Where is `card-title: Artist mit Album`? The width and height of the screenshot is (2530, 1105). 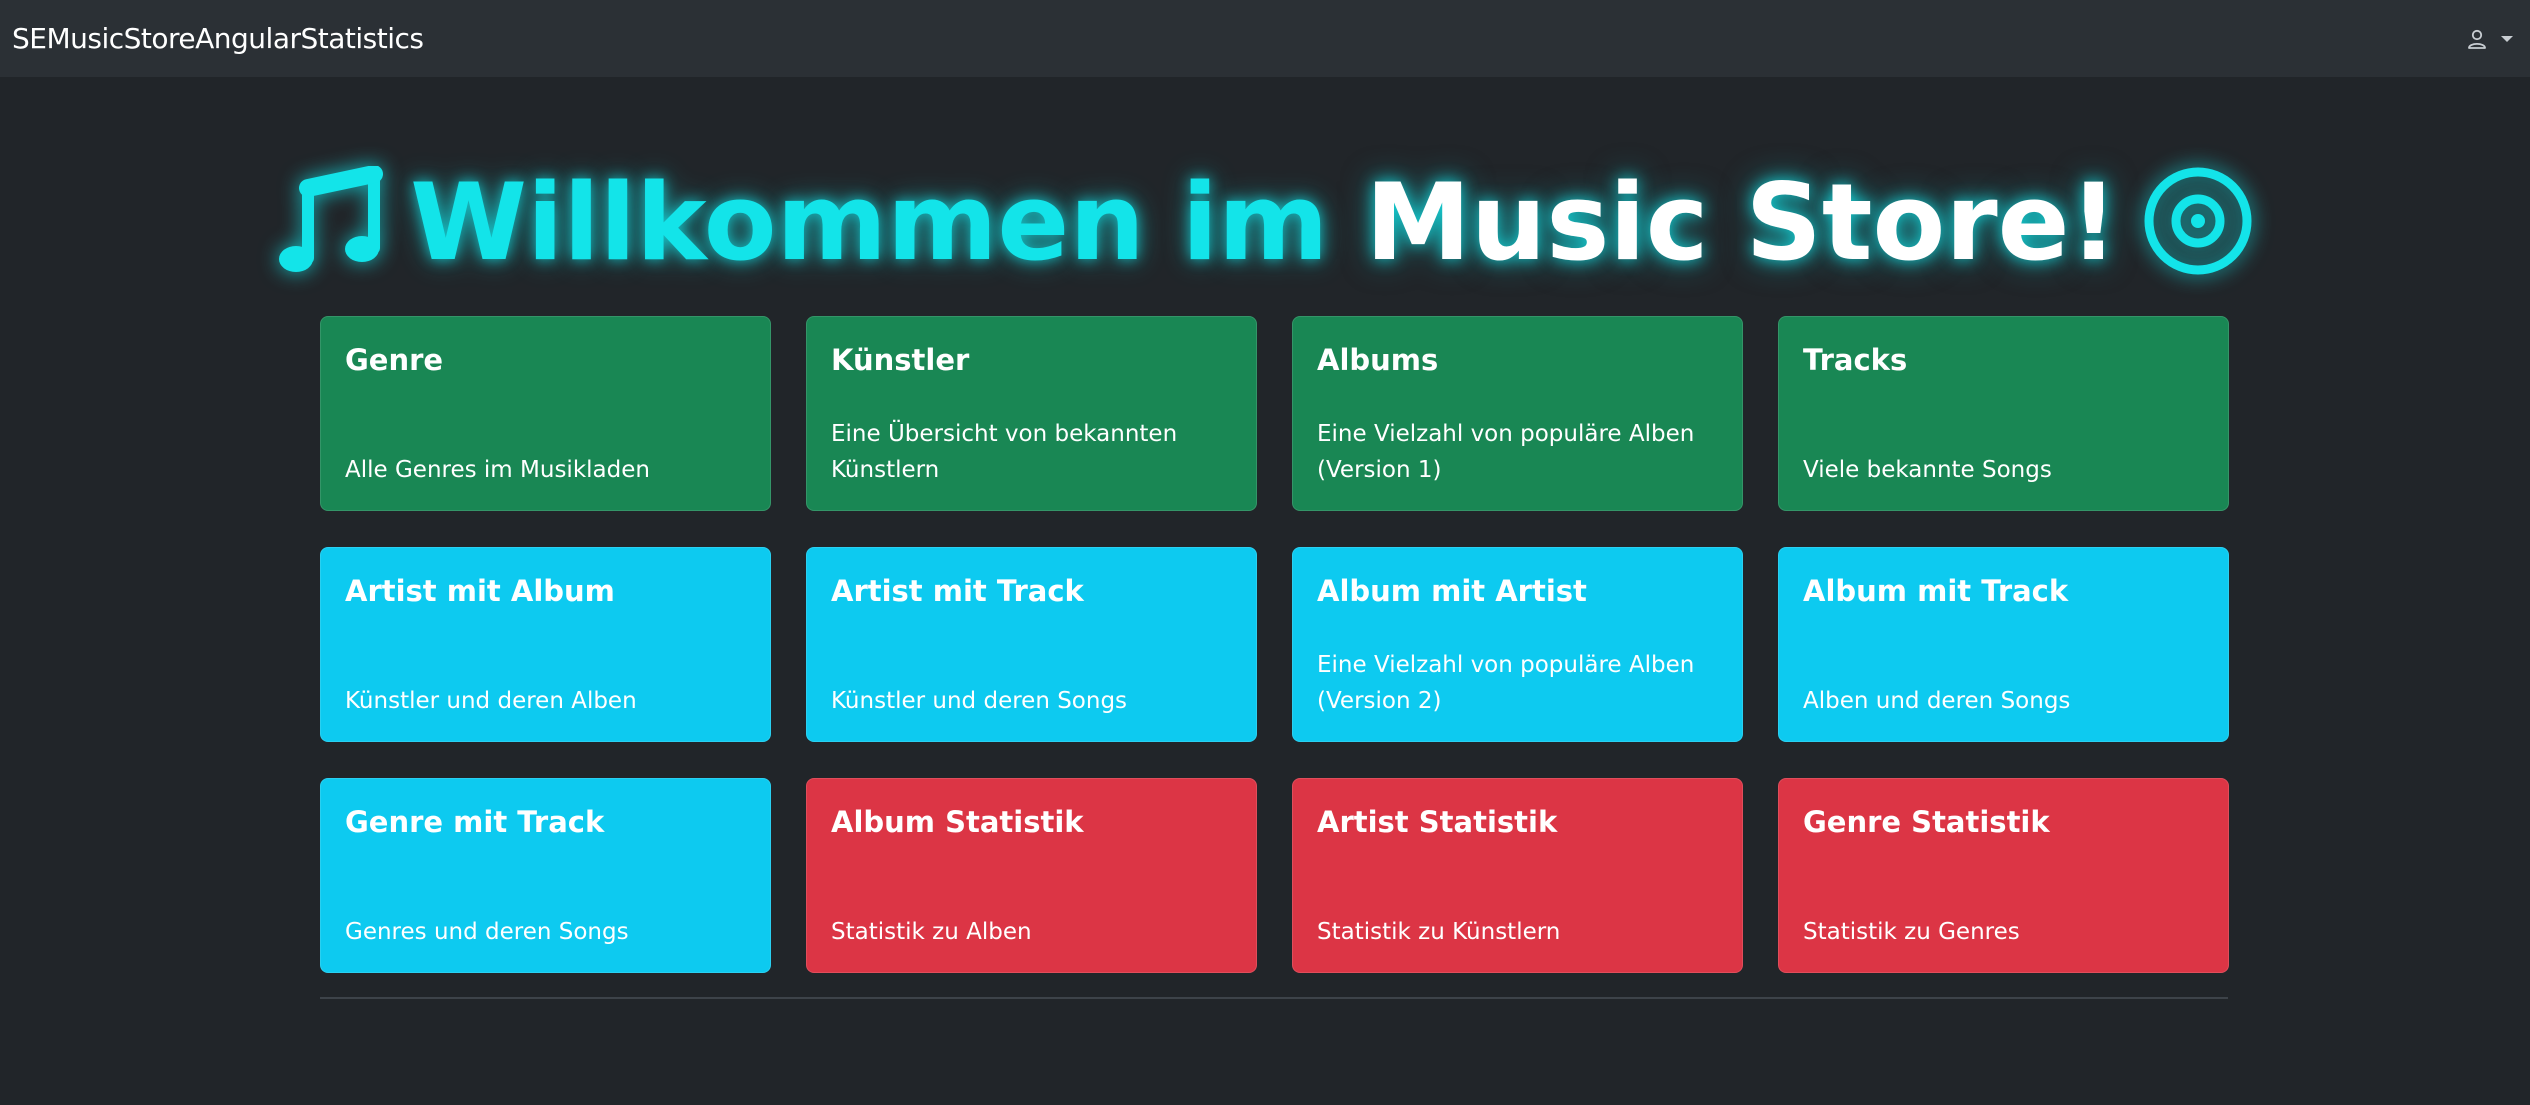 card-title: Artist mit Album is located at coordinates (480, 591).